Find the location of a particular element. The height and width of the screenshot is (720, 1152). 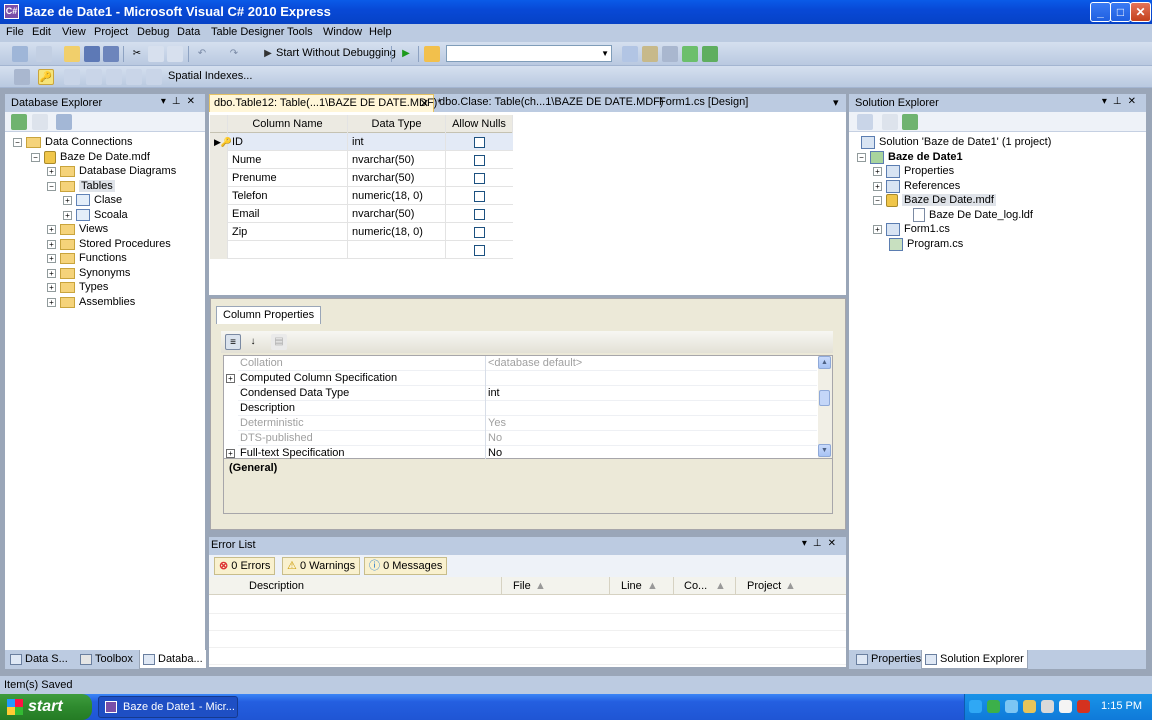

xml-indexes-icon is located at coordinates (114, 77).